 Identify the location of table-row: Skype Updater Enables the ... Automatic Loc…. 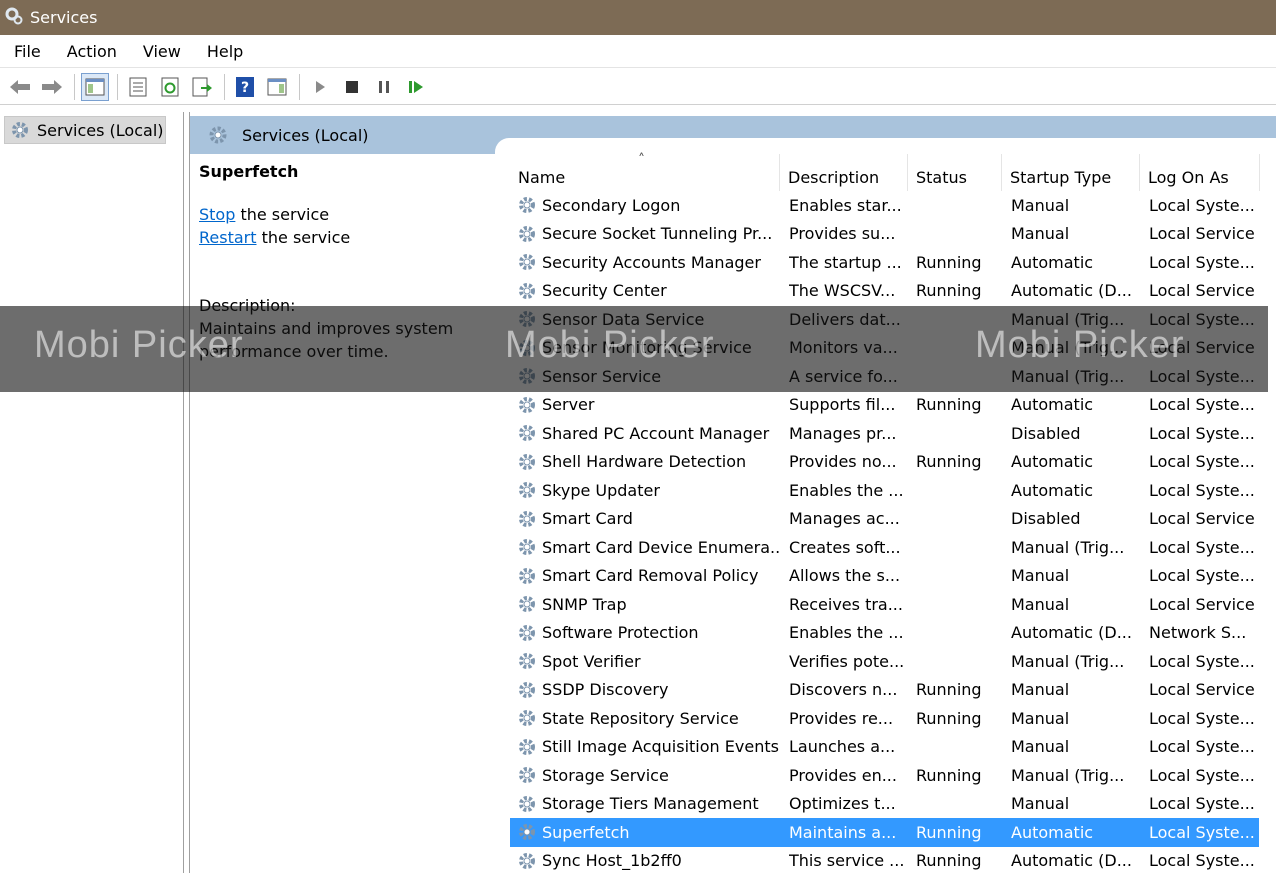
(884, 490).